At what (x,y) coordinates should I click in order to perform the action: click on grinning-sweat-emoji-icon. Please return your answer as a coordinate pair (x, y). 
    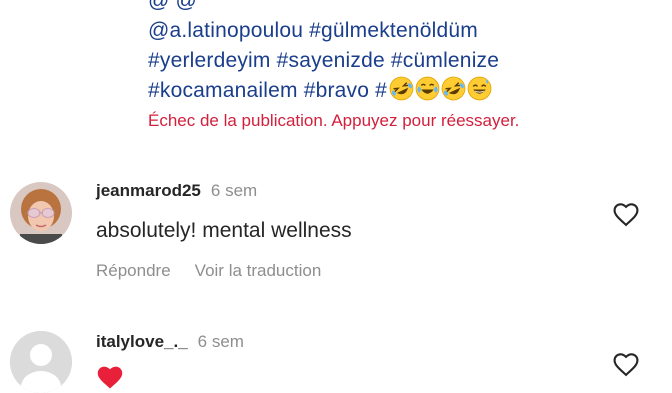
    Looking at the image, I should click on (479, 88).